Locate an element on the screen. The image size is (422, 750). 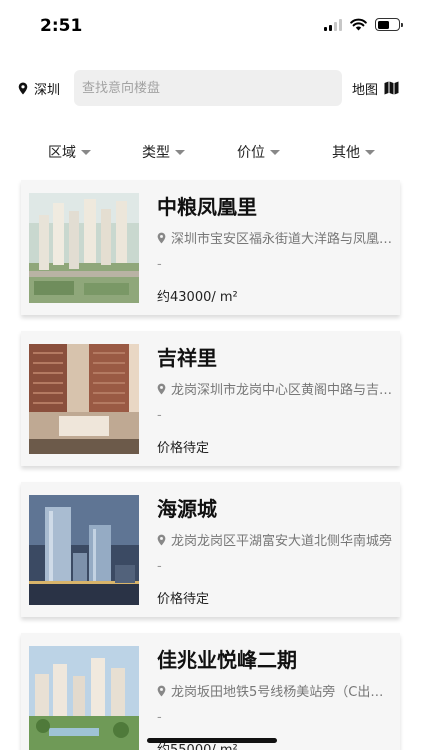
map-icon is located at coordinates (391, 88).